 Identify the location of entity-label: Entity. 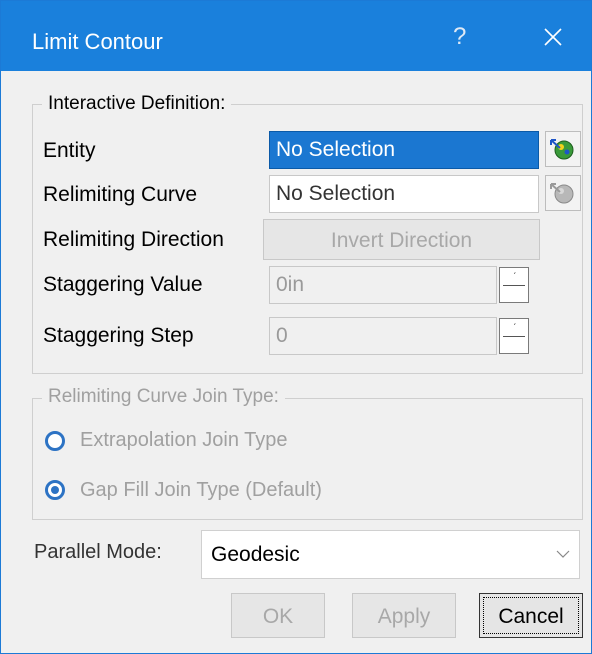
(69, 150).